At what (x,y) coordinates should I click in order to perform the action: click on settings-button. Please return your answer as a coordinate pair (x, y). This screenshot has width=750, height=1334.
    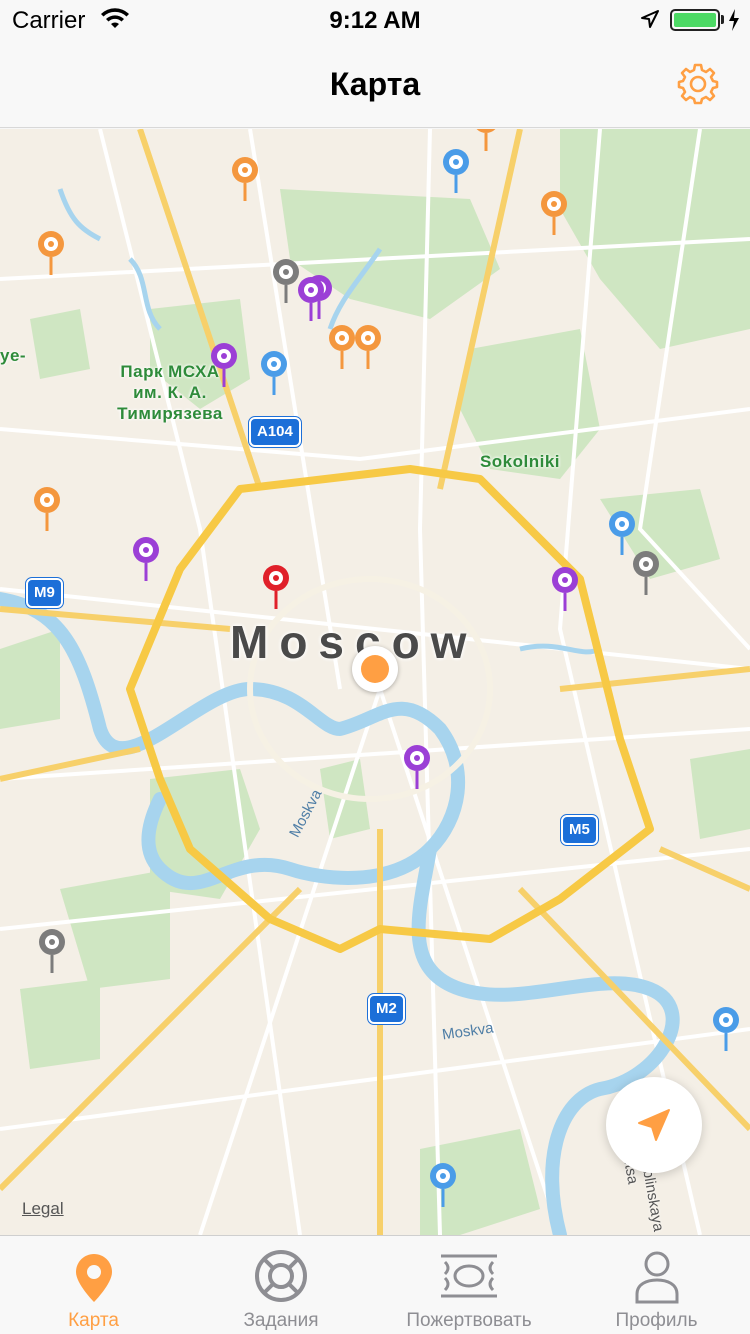
    Looking at the image, I should click on (698, 84).